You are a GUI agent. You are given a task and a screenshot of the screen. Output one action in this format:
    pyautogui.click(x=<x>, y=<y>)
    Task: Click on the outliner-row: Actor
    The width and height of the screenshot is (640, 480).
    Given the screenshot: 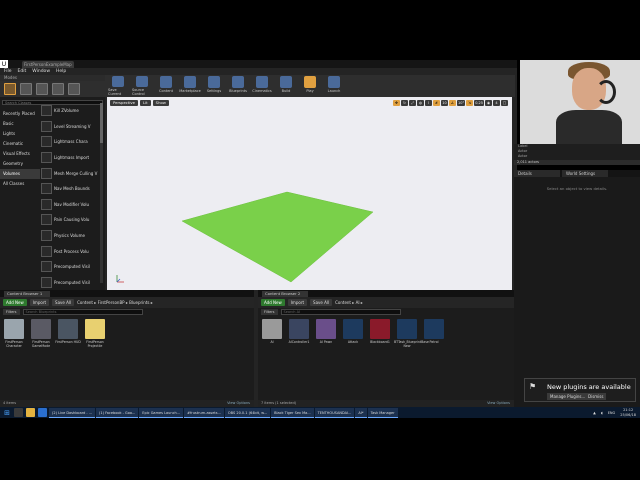 What is the action you would take?
    pyautogui.click(x=577, y=156)
    